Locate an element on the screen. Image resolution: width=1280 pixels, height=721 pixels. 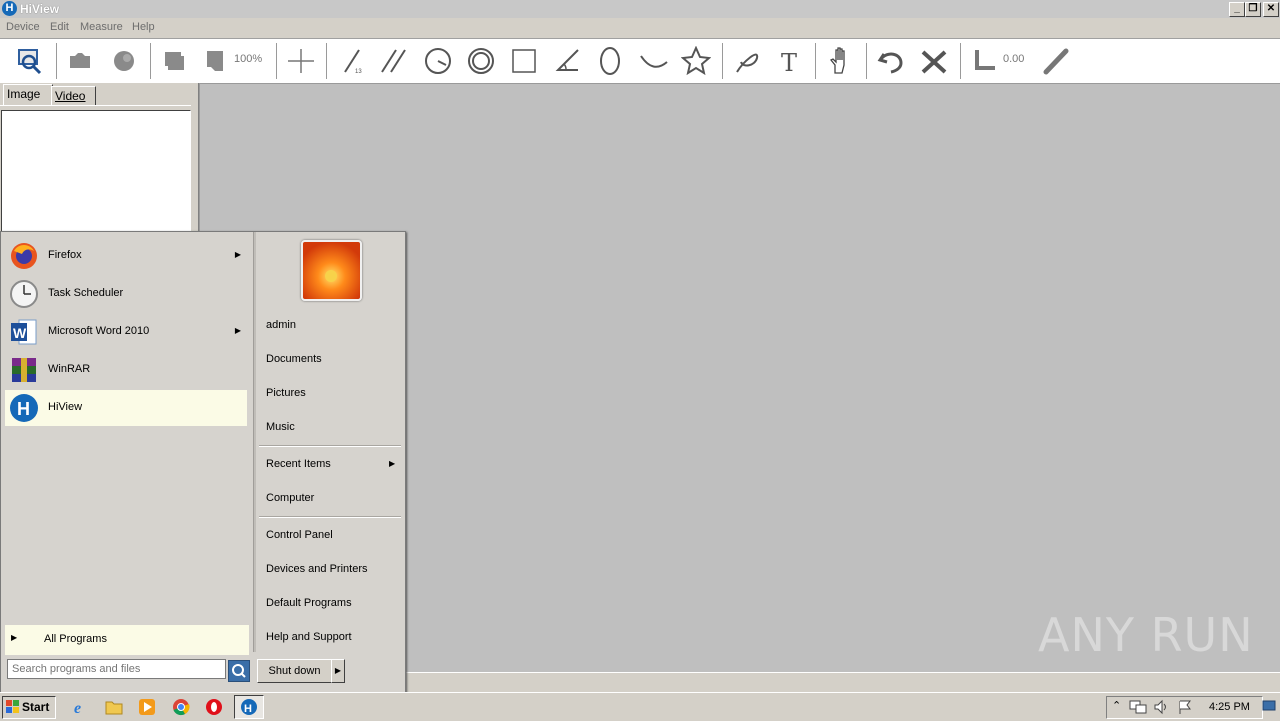
program-label: Firefox is located at coordinates (65, 255).